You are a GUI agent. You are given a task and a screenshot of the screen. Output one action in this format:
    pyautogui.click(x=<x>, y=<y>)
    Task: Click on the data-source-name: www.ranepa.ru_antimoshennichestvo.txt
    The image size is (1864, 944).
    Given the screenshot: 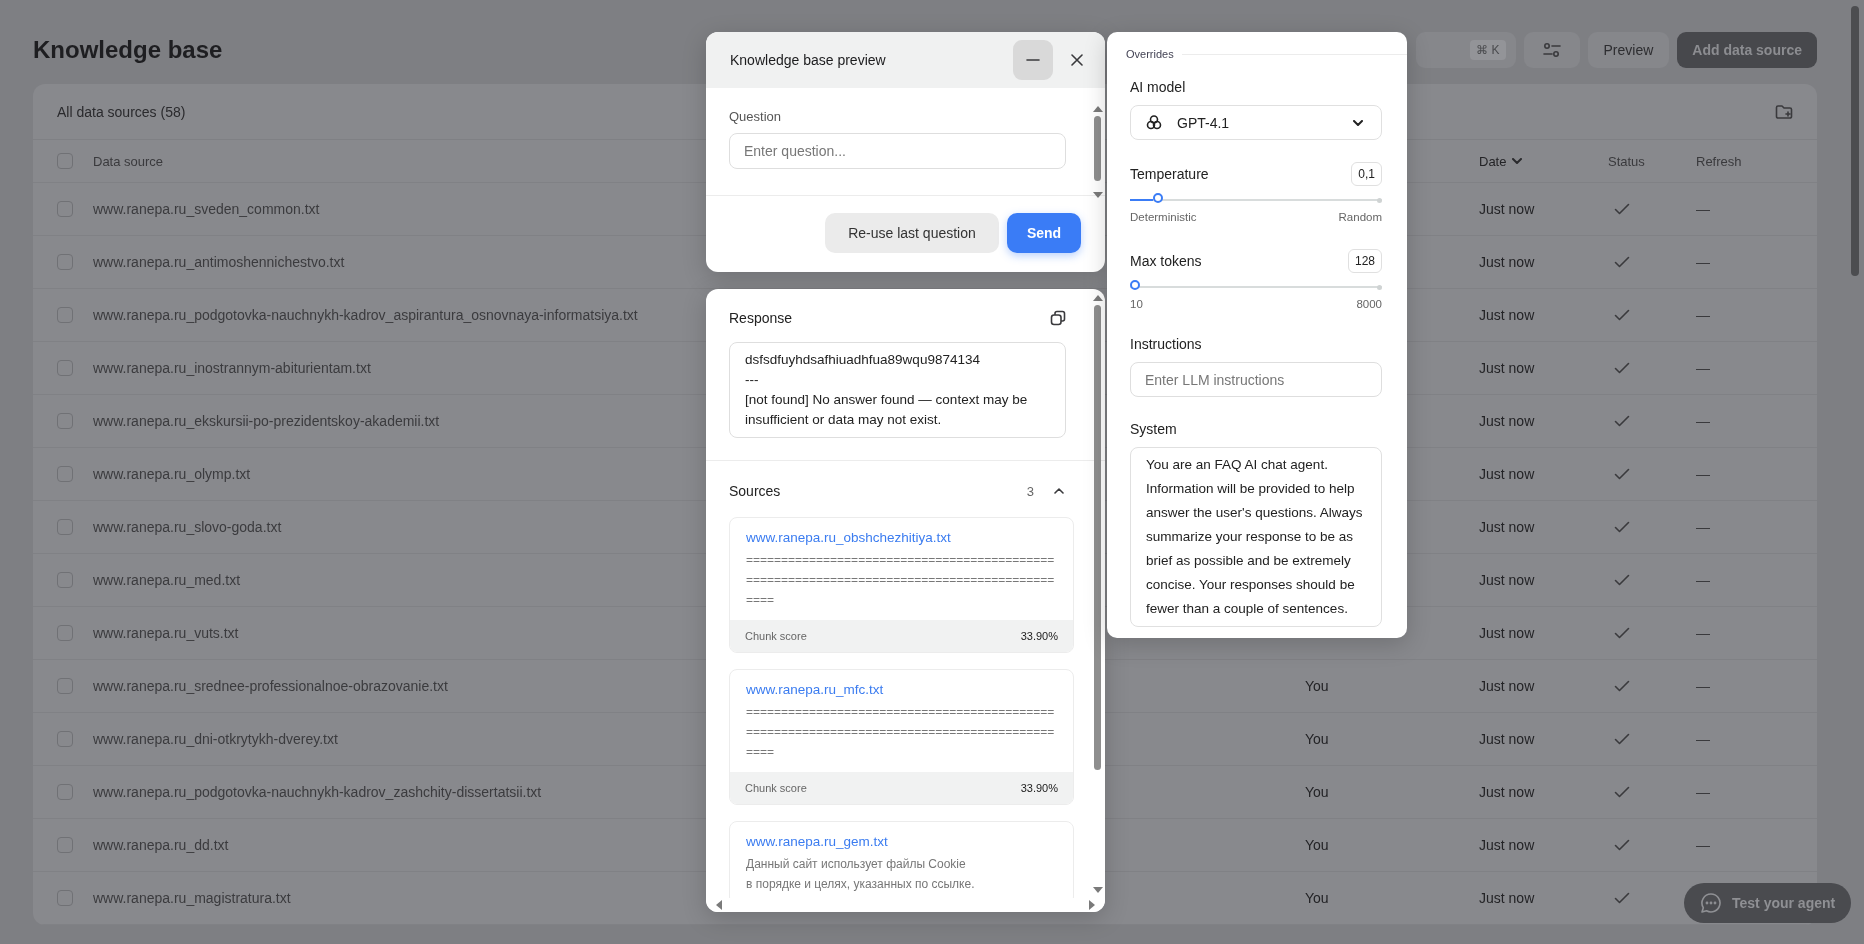 What is the action you would take?
    pyautogui.click(x=219, y=262)
    